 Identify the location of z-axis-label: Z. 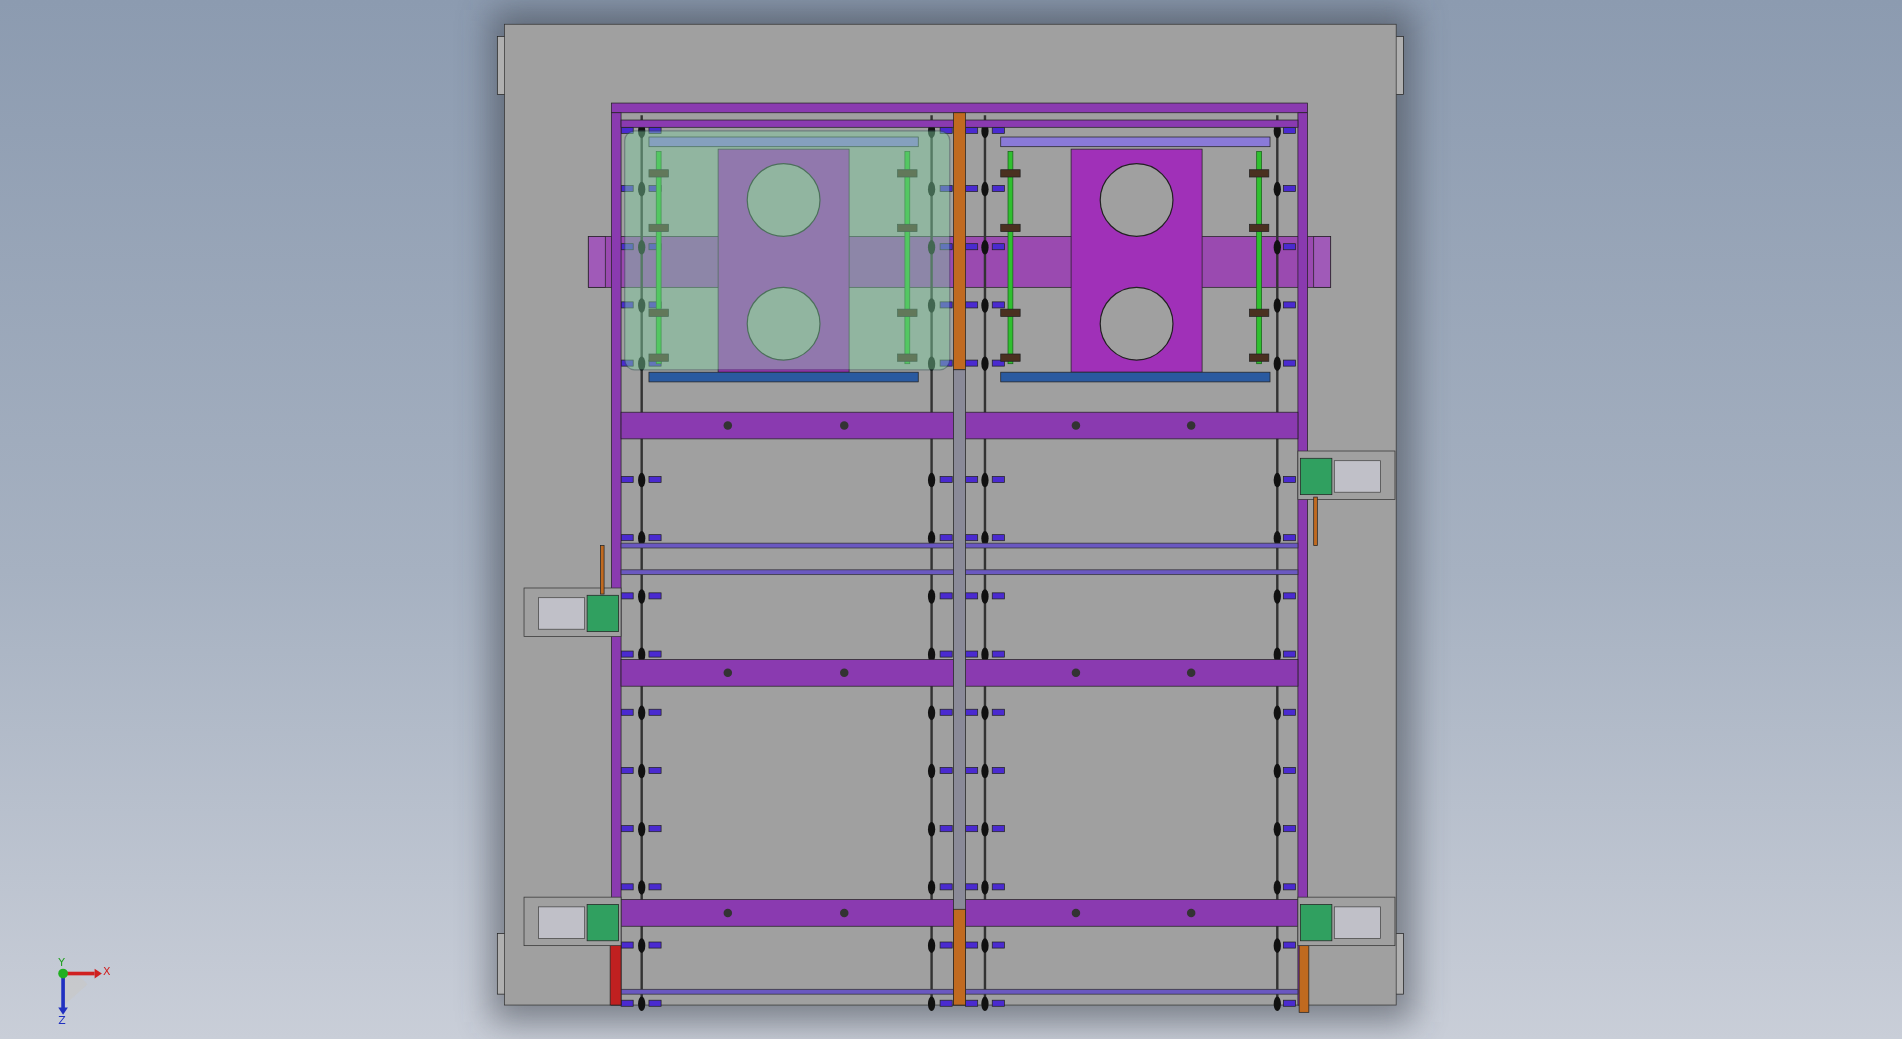
(62, 1021).